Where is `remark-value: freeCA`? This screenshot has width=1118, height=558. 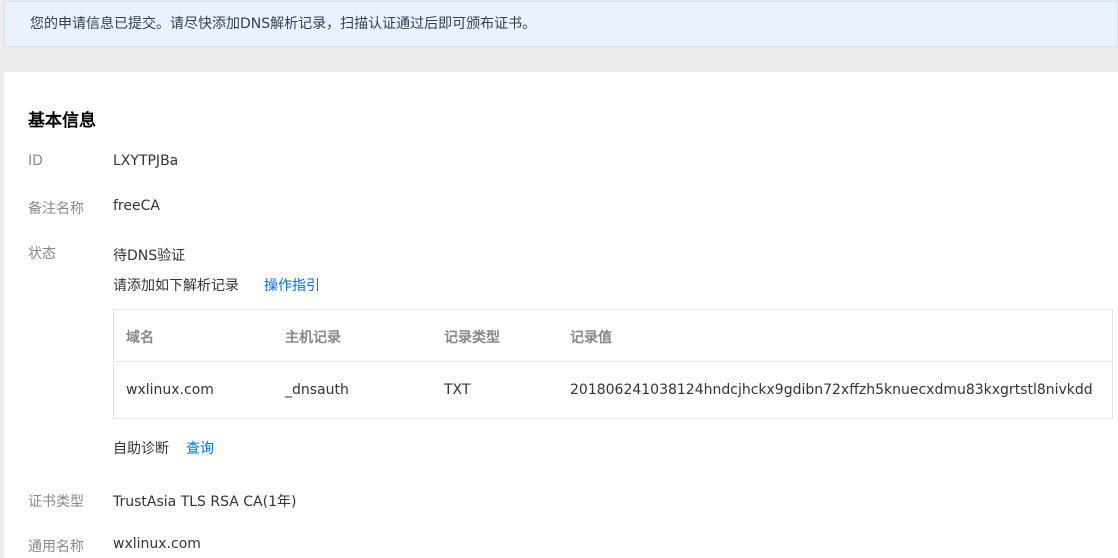
remark-value: freeCA is located at coordinates (136, 206).